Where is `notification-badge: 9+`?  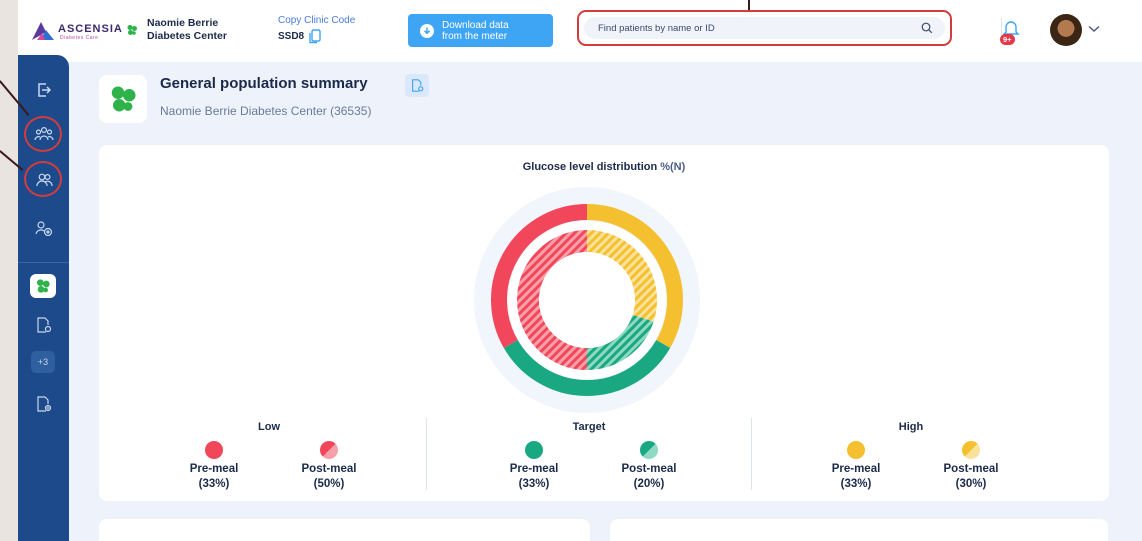 notification-badge: 9+ is located at coordinates (1007, 39).